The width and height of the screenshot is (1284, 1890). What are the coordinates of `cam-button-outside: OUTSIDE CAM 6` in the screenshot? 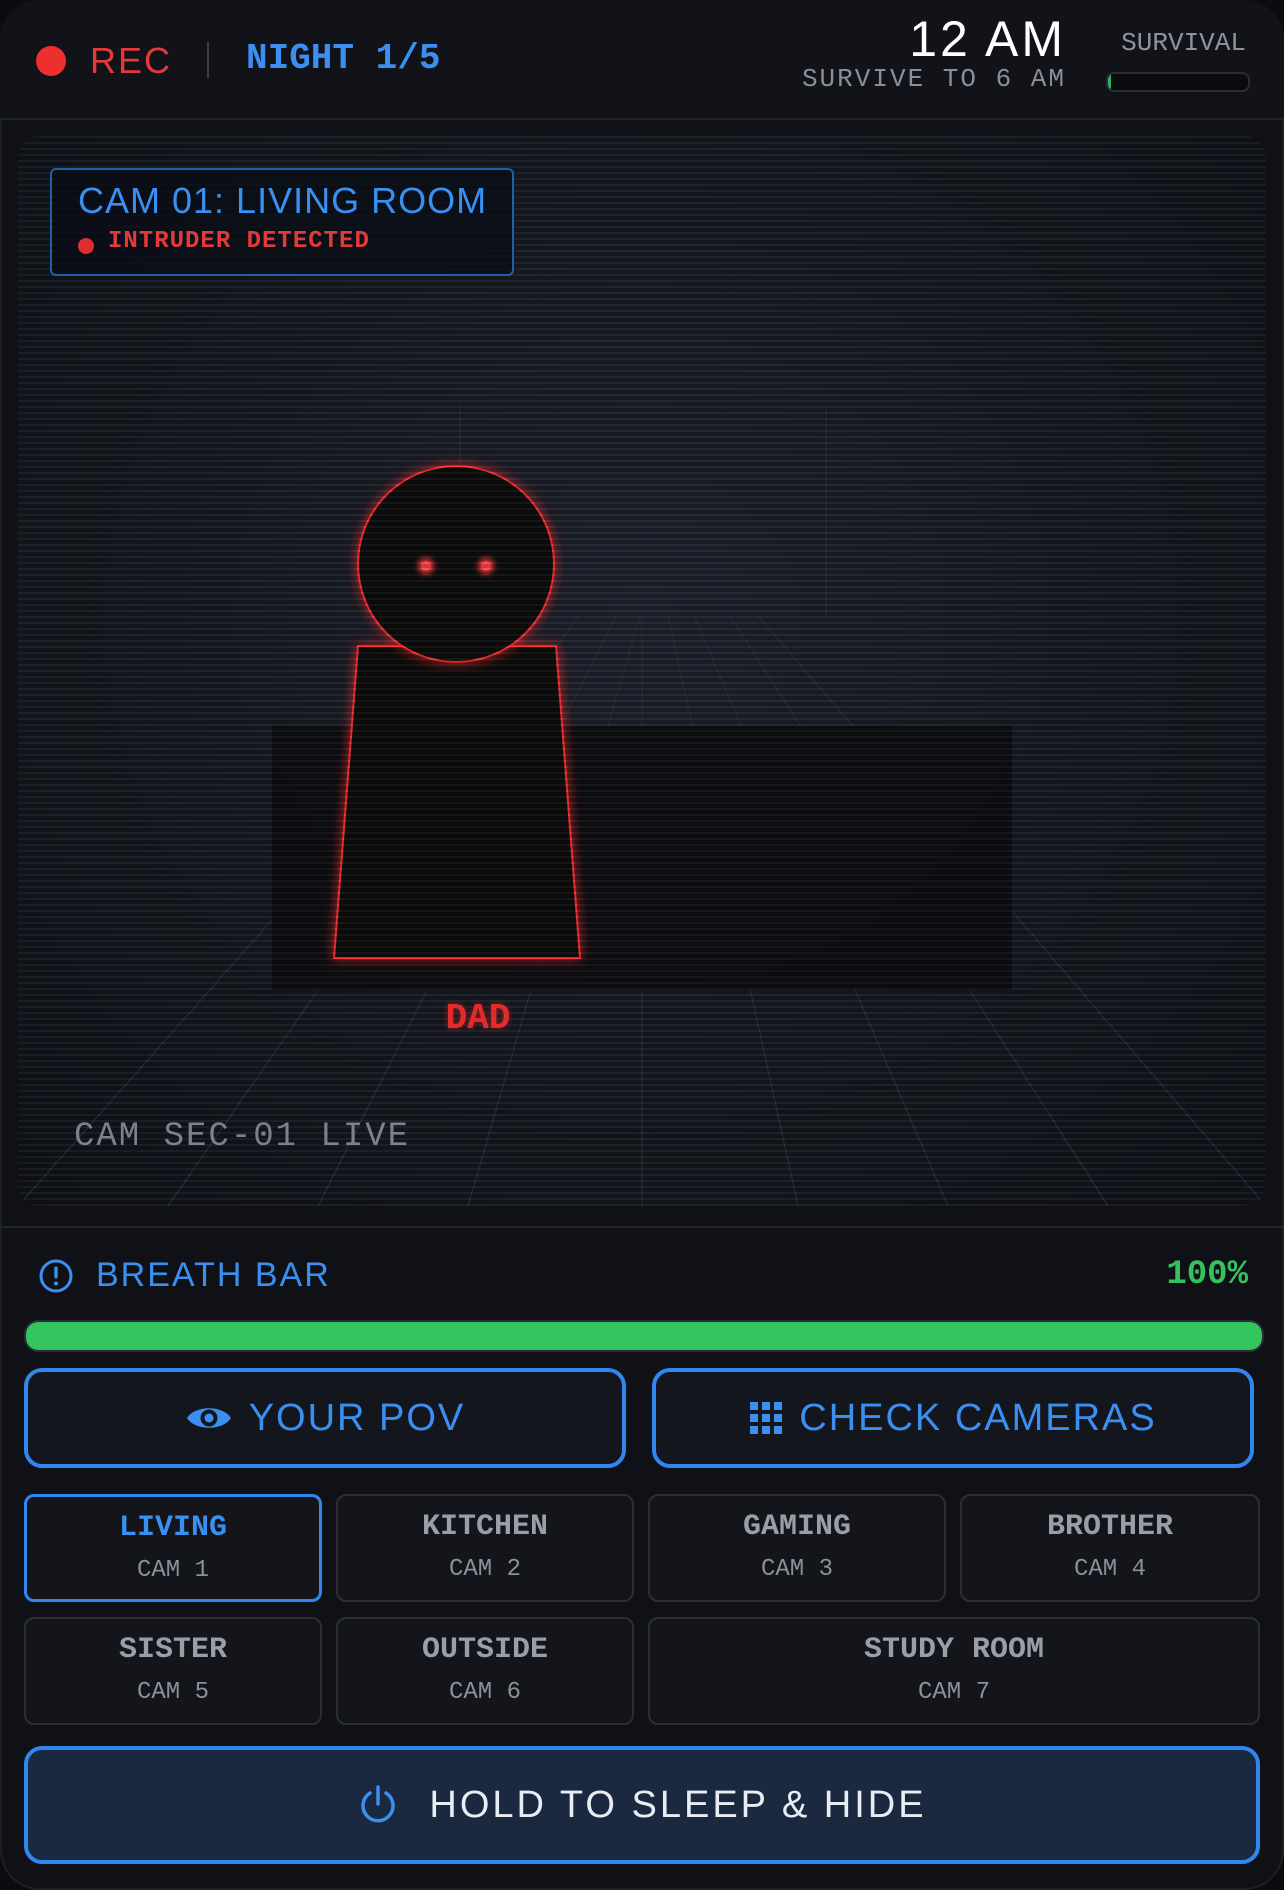 It's located at (485, 1671).